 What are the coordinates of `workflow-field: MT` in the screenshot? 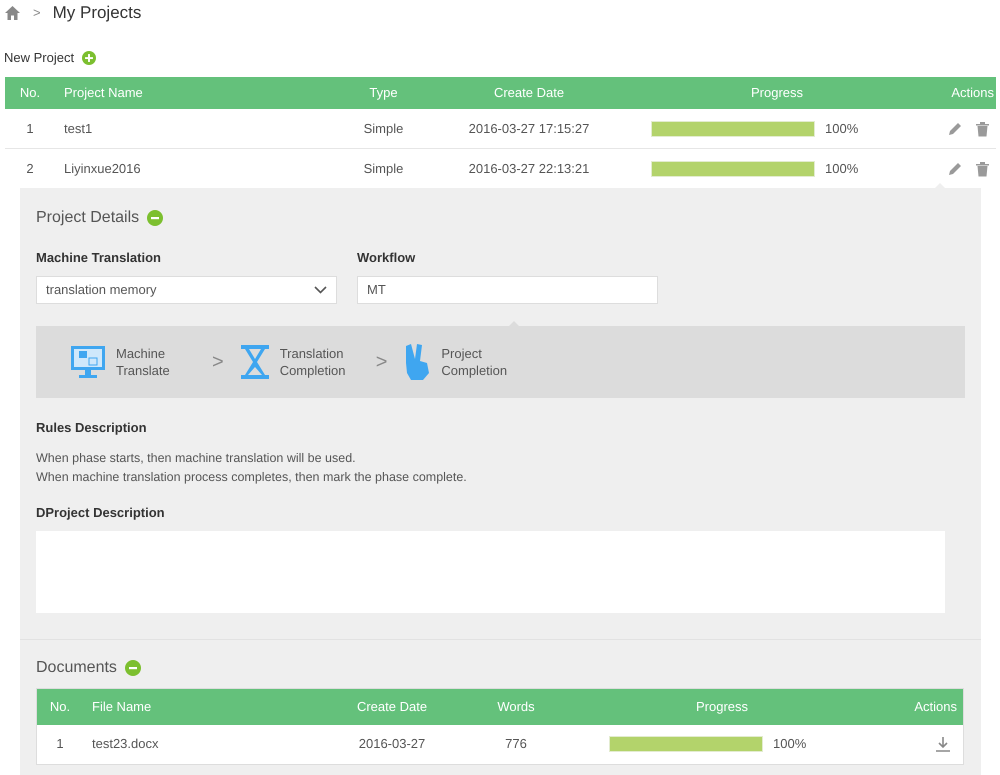 It's located at (507, 290).